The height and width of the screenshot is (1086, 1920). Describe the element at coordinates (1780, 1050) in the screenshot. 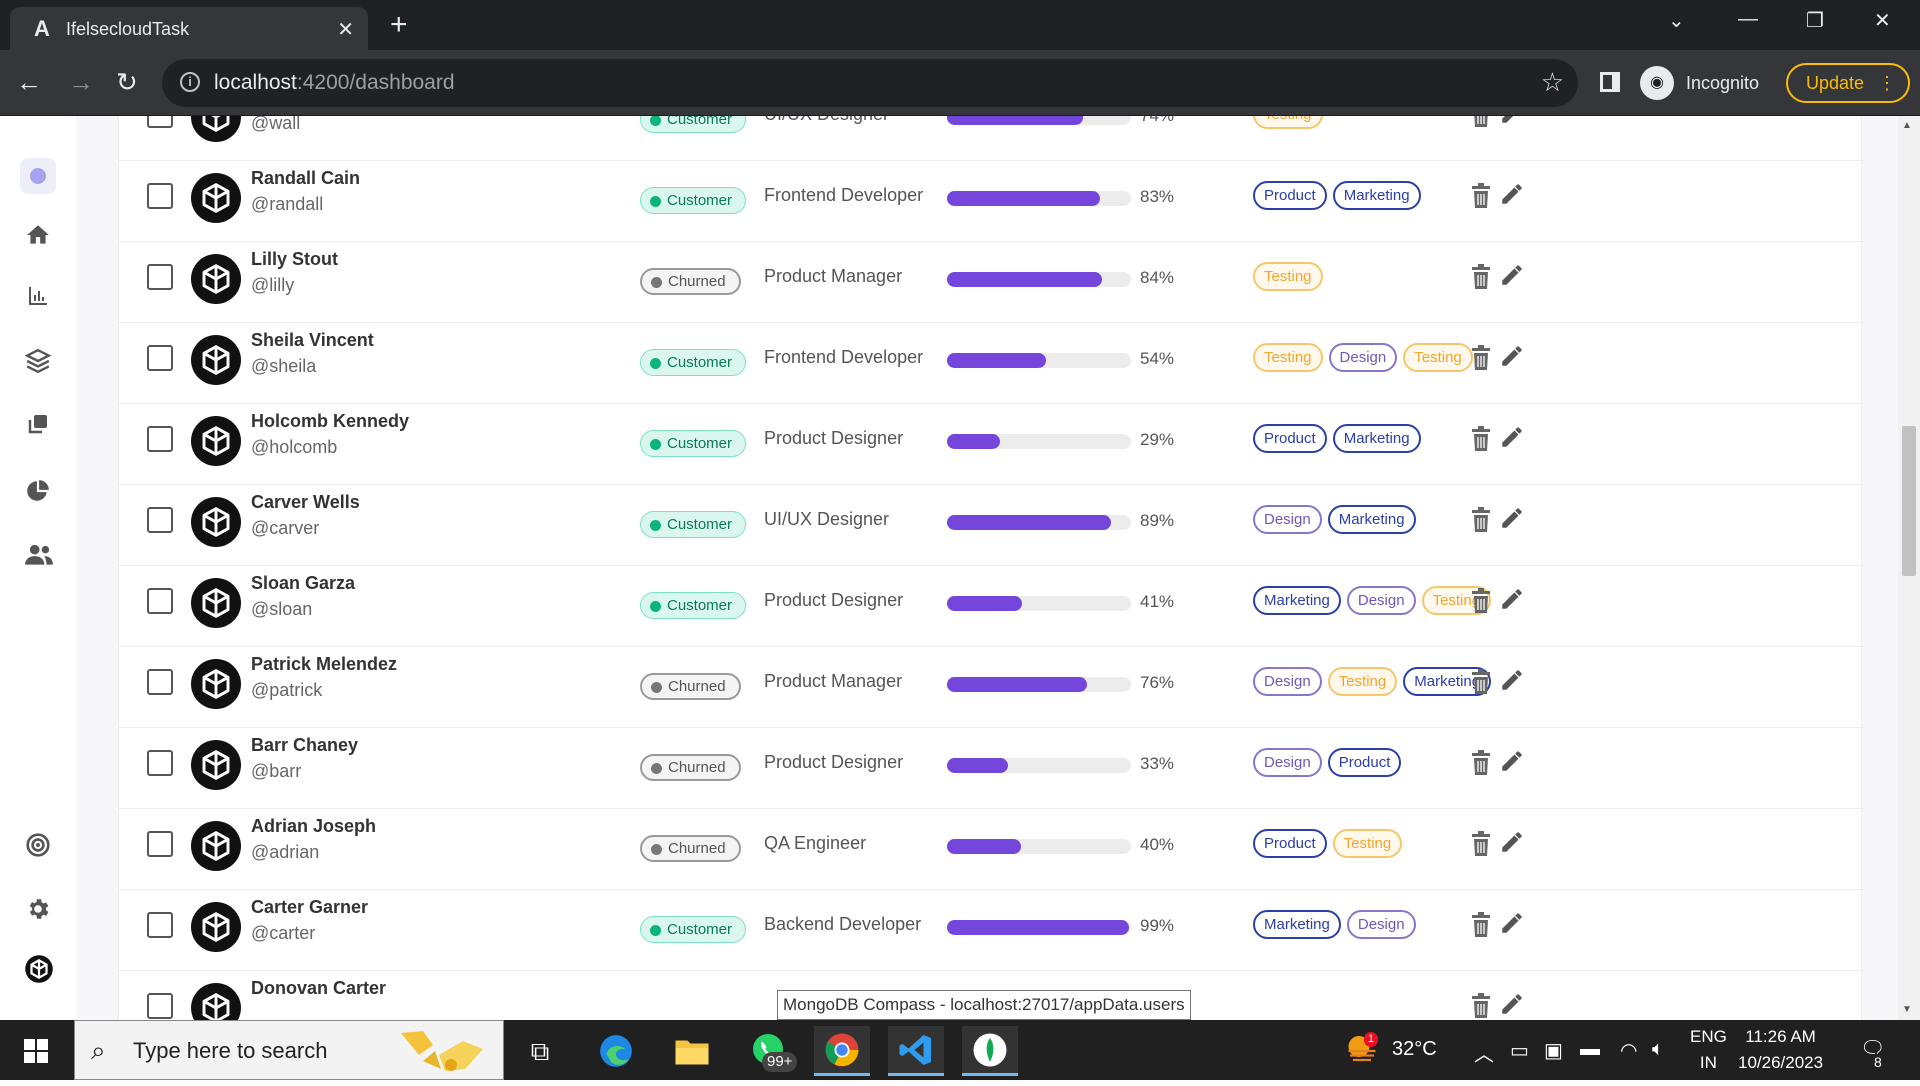

I see `system-clock: 11:26 AM 10/26/2023` at that location.